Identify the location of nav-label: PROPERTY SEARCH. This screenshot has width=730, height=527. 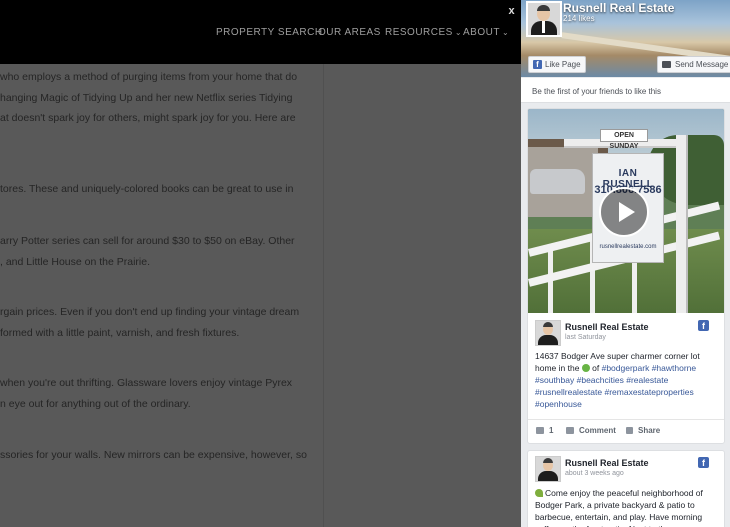
(269, 32).